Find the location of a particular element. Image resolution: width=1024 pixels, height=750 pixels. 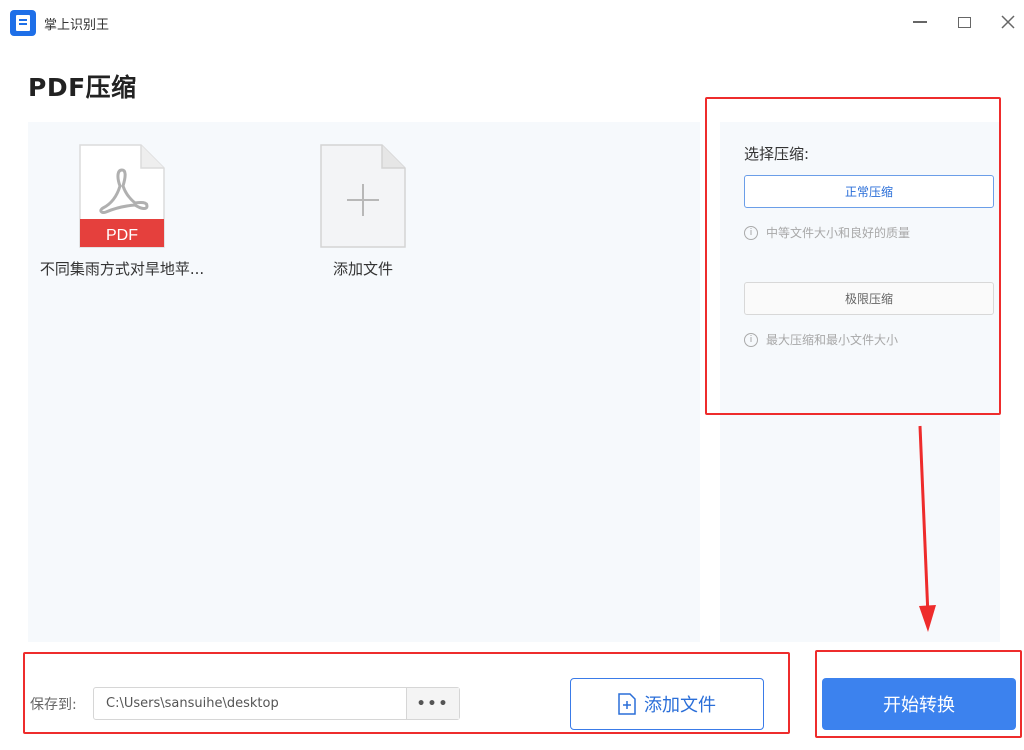

pdf-badge: PDF is located at coordinates (122, 235).